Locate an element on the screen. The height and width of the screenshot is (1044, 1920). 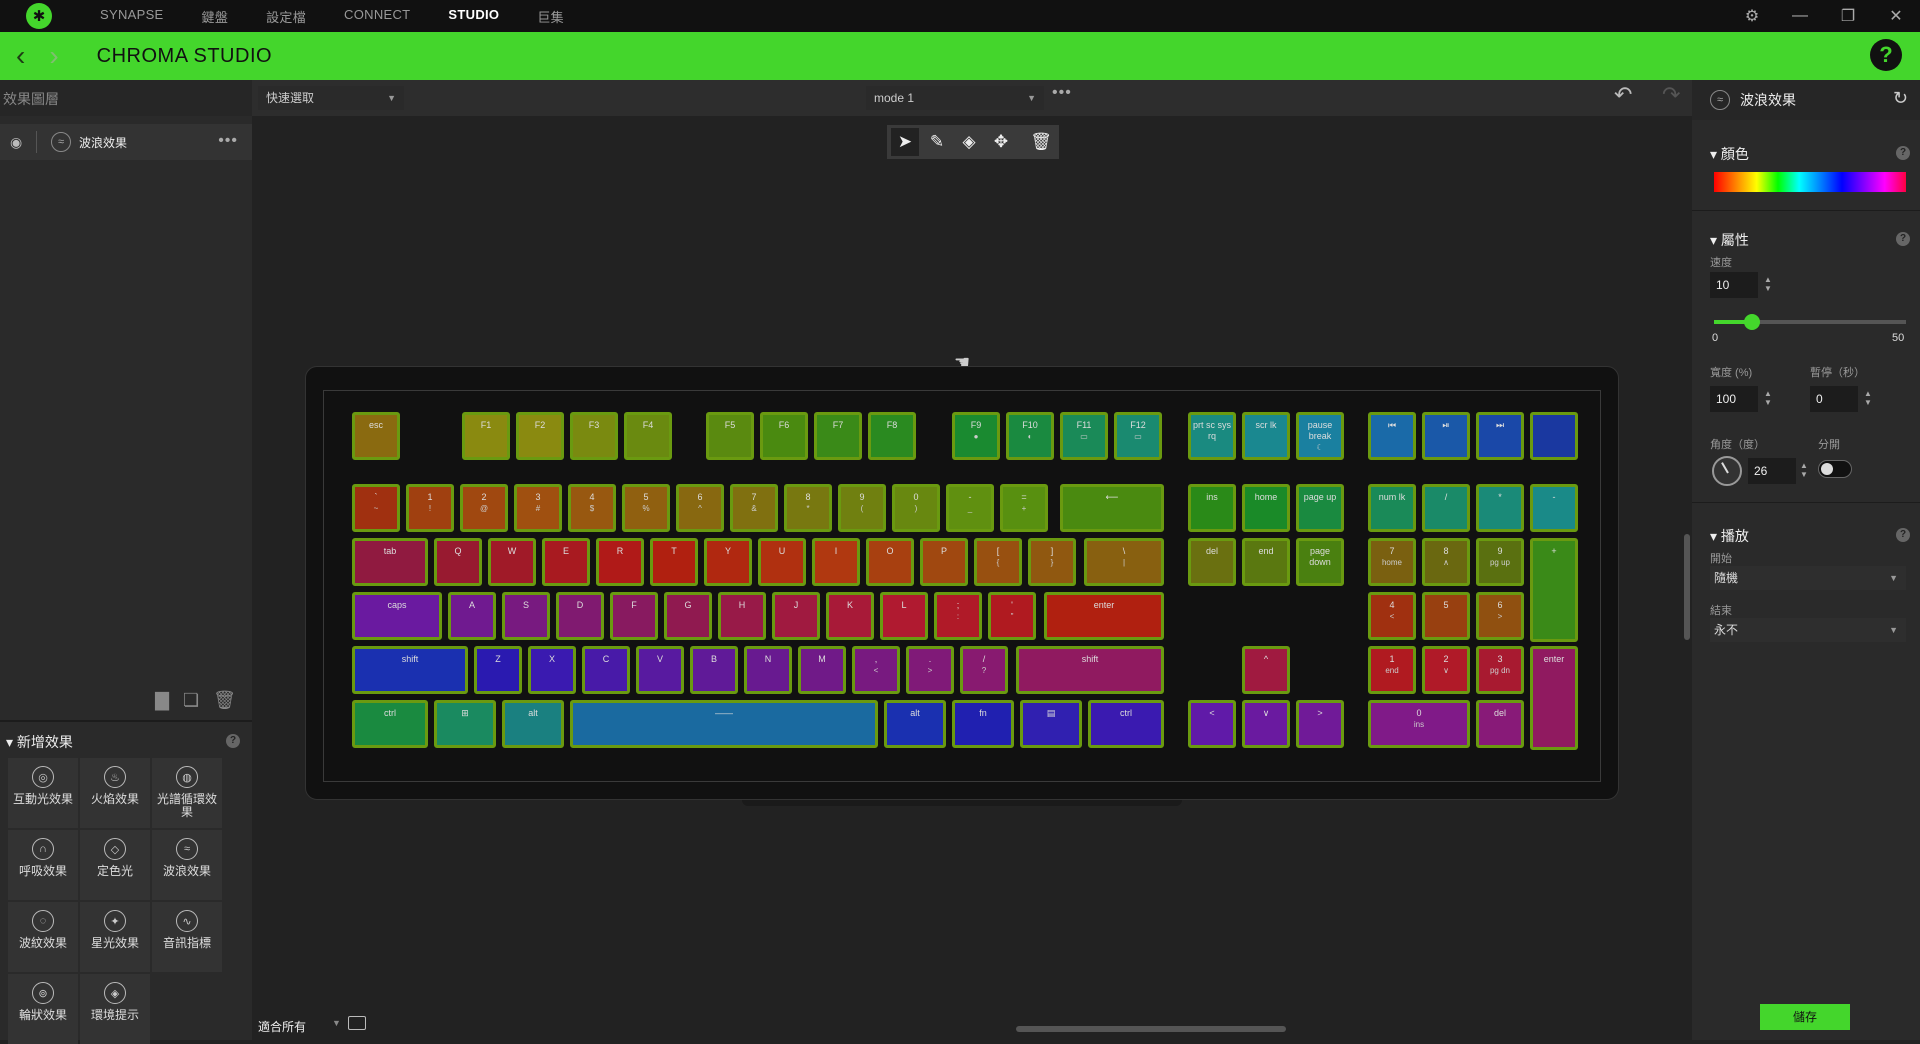
key: —— is located at coordinates (724, 724).